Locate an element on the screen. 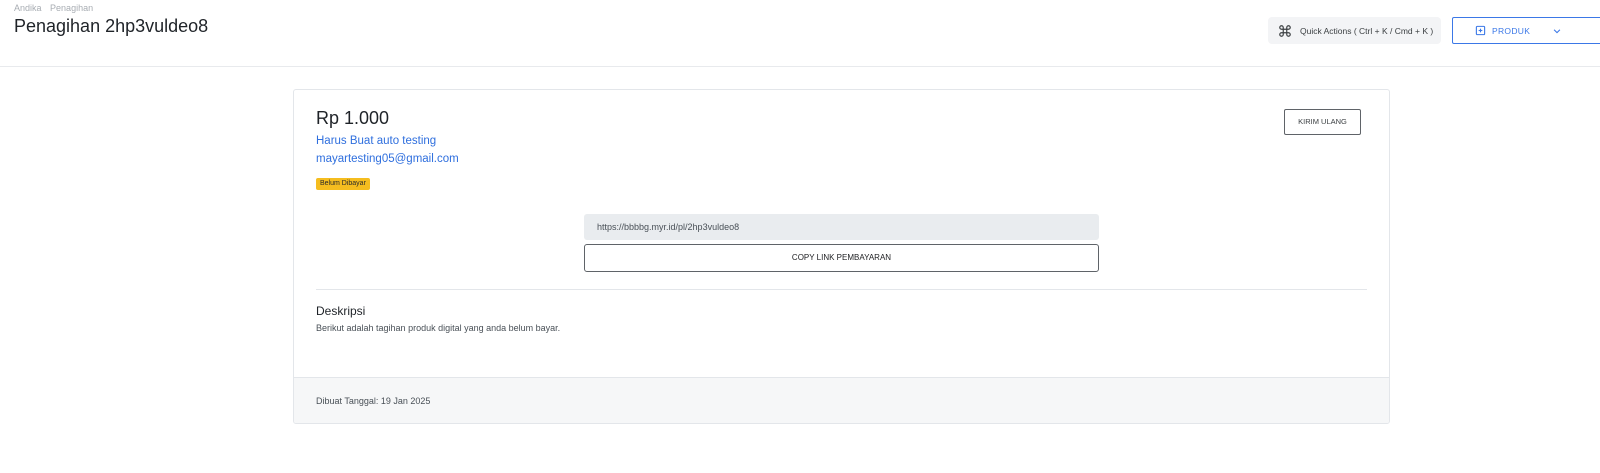  customer-email-link: mayartesting05@gmail.com is located at coordinates (387, 159).